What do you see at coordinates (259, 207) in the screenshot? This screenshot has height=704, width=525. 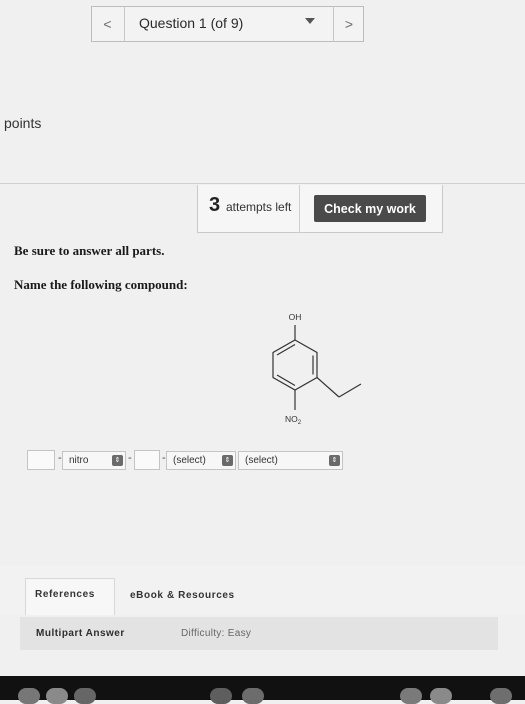 I see `attempts-text: attempts left` at bounding box center [259, 207].